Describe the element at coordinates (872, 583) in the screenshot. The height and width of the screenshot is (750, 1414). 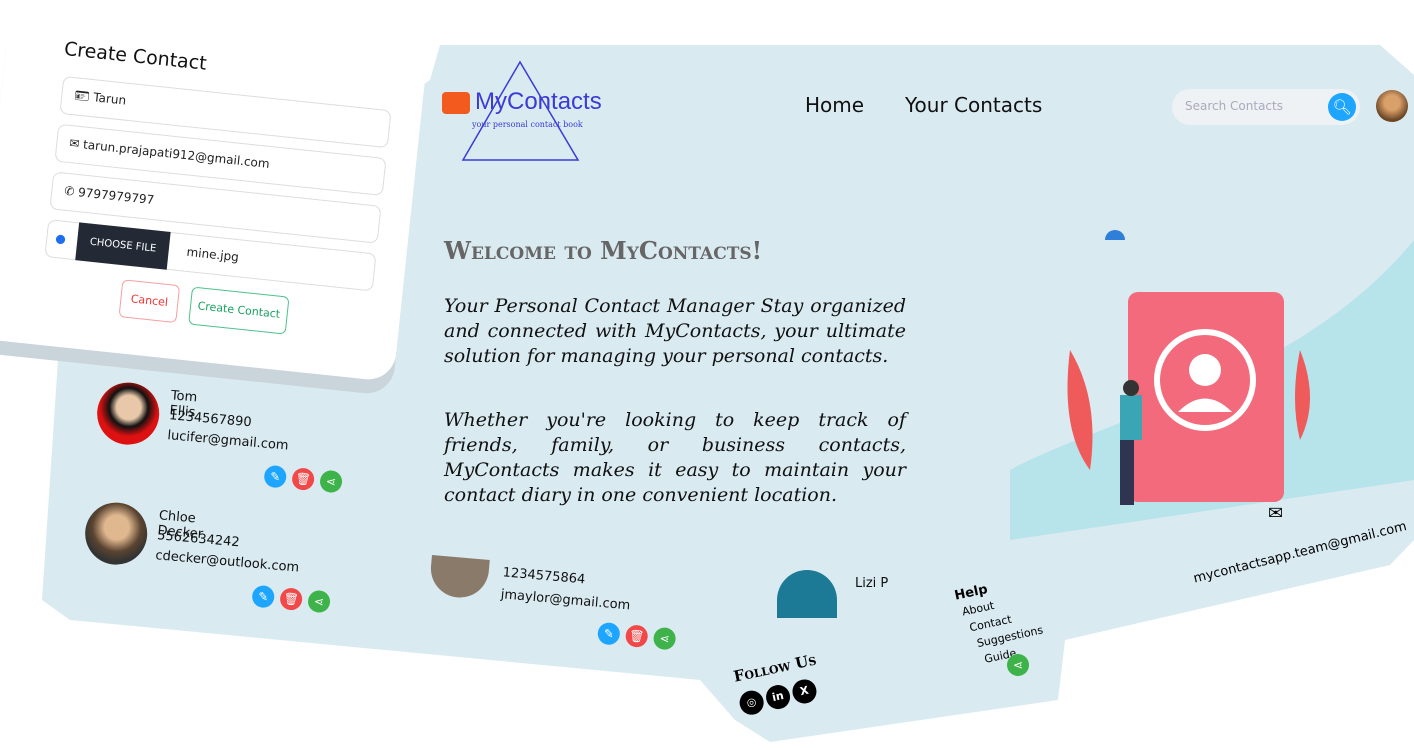
I see `contact-name: Lizi P` at that location.